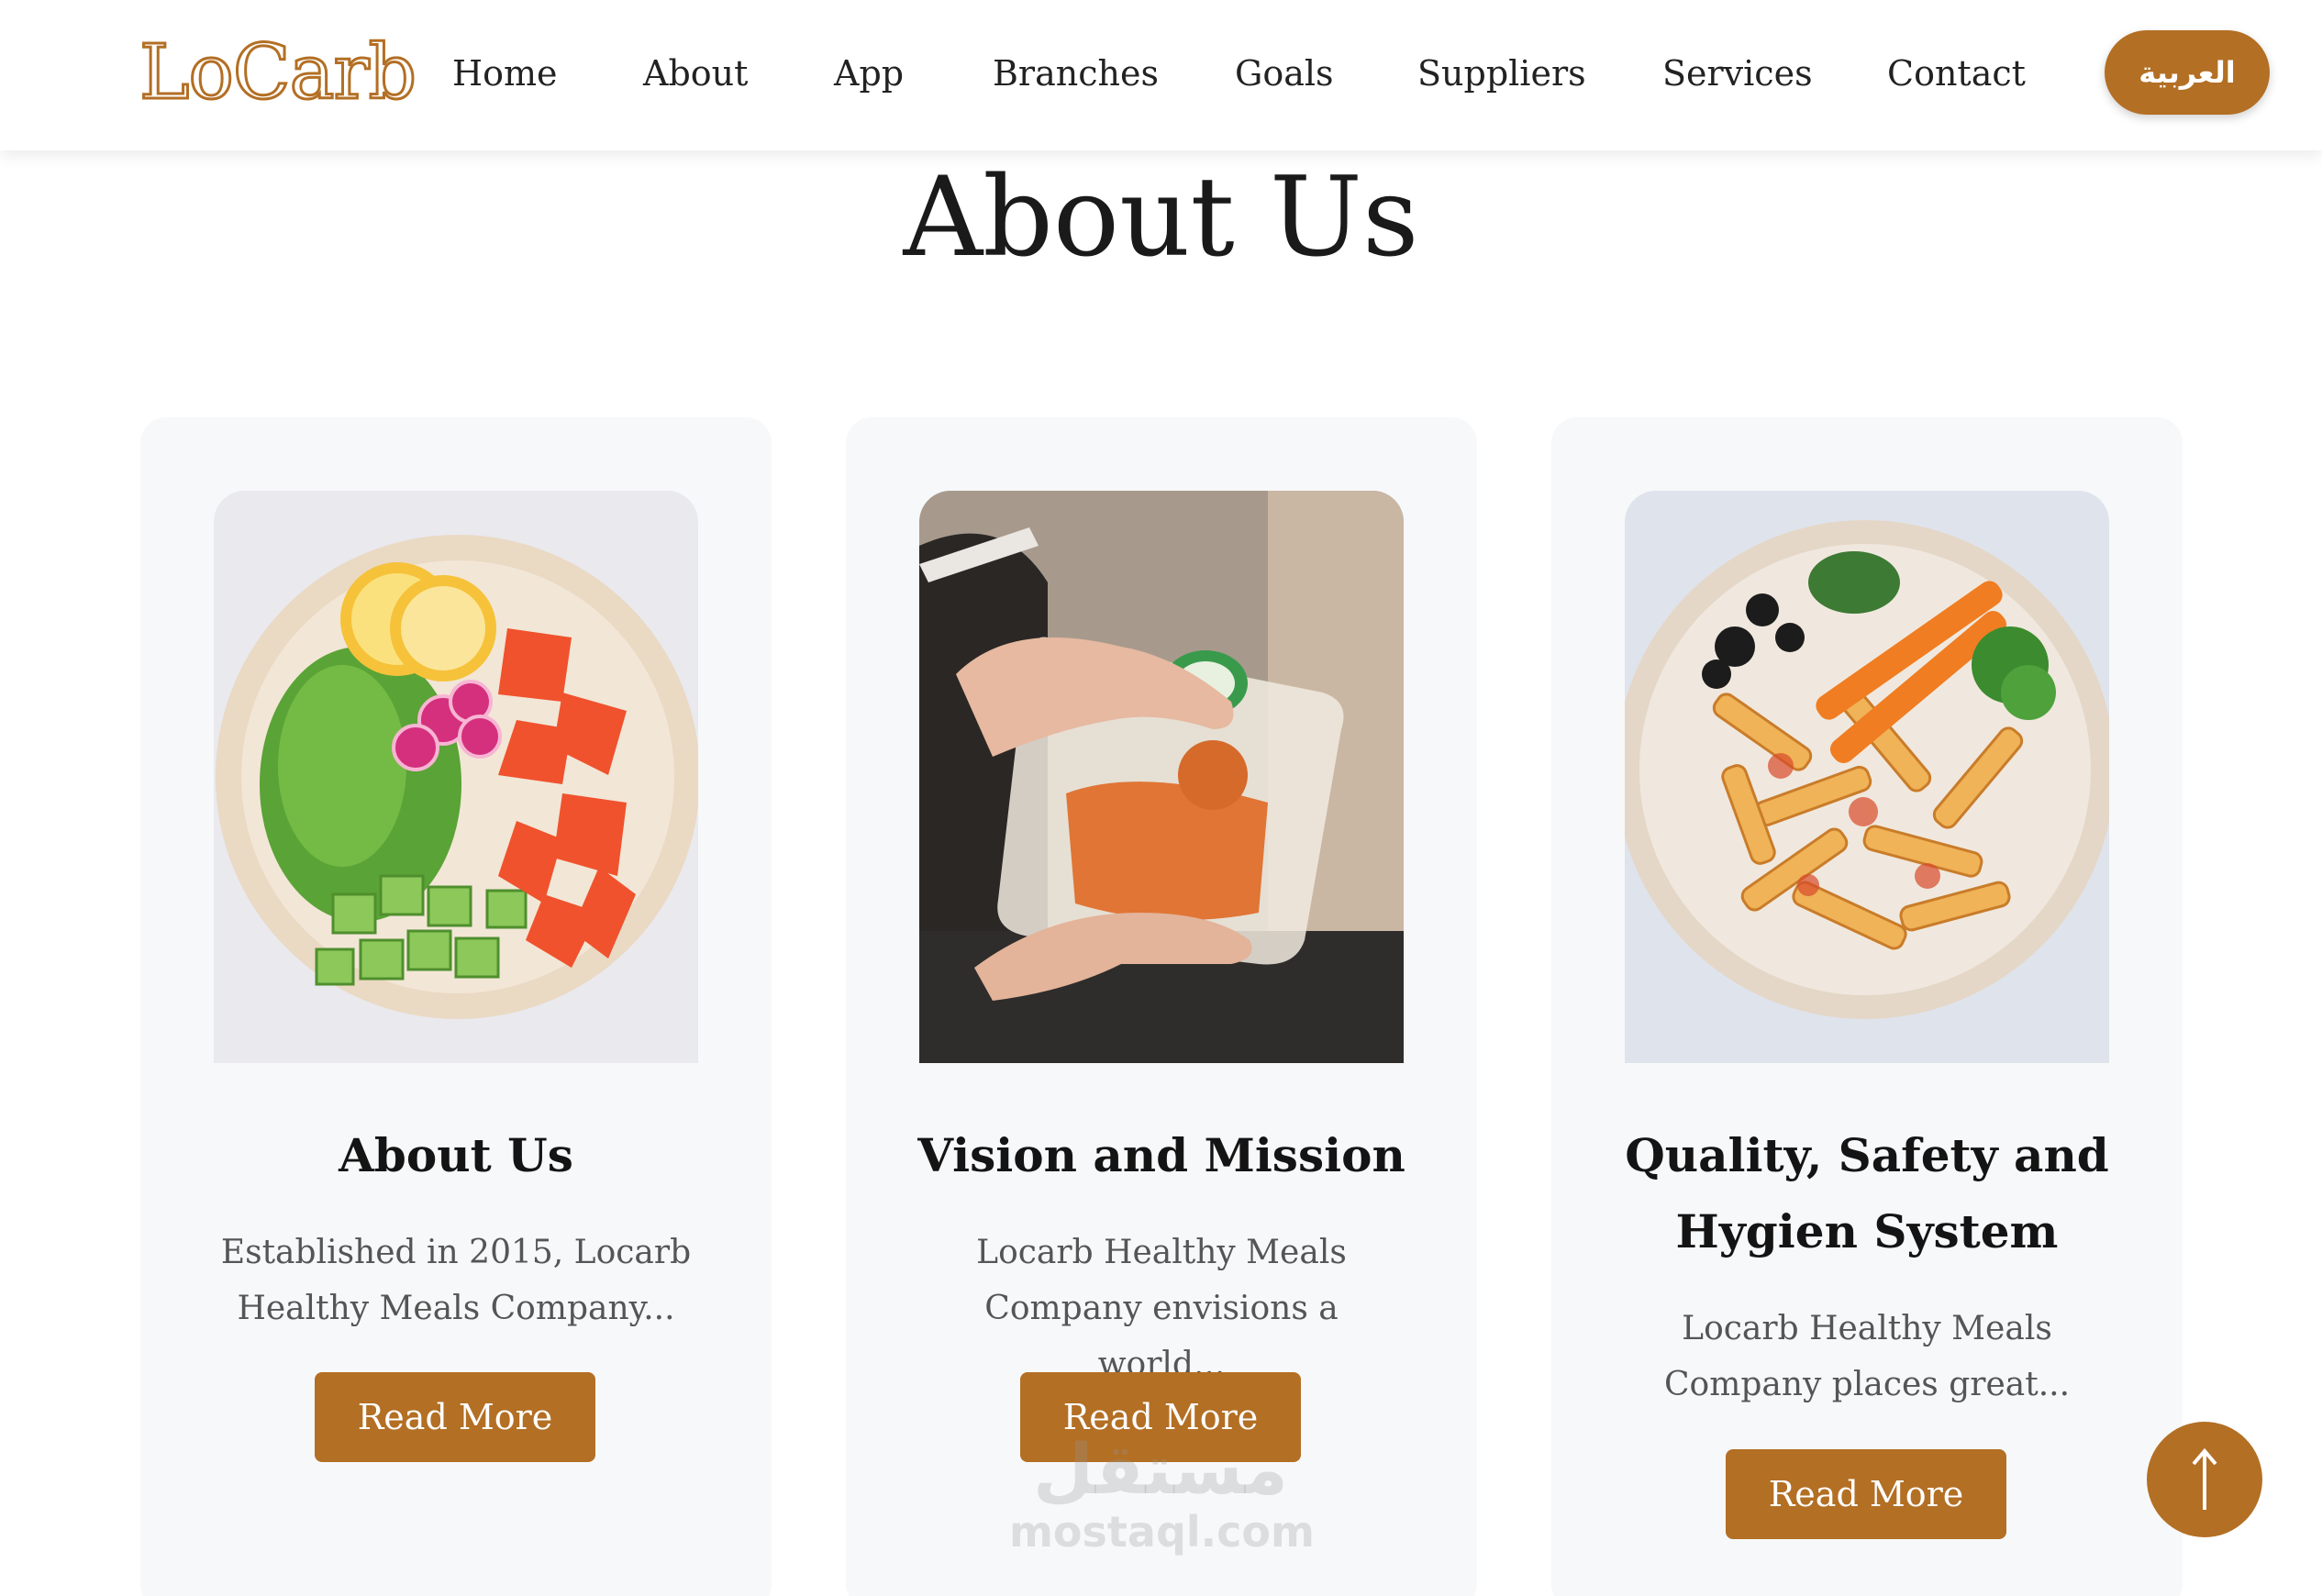  I want to click on card-title: About Us, so click(456, 1155).